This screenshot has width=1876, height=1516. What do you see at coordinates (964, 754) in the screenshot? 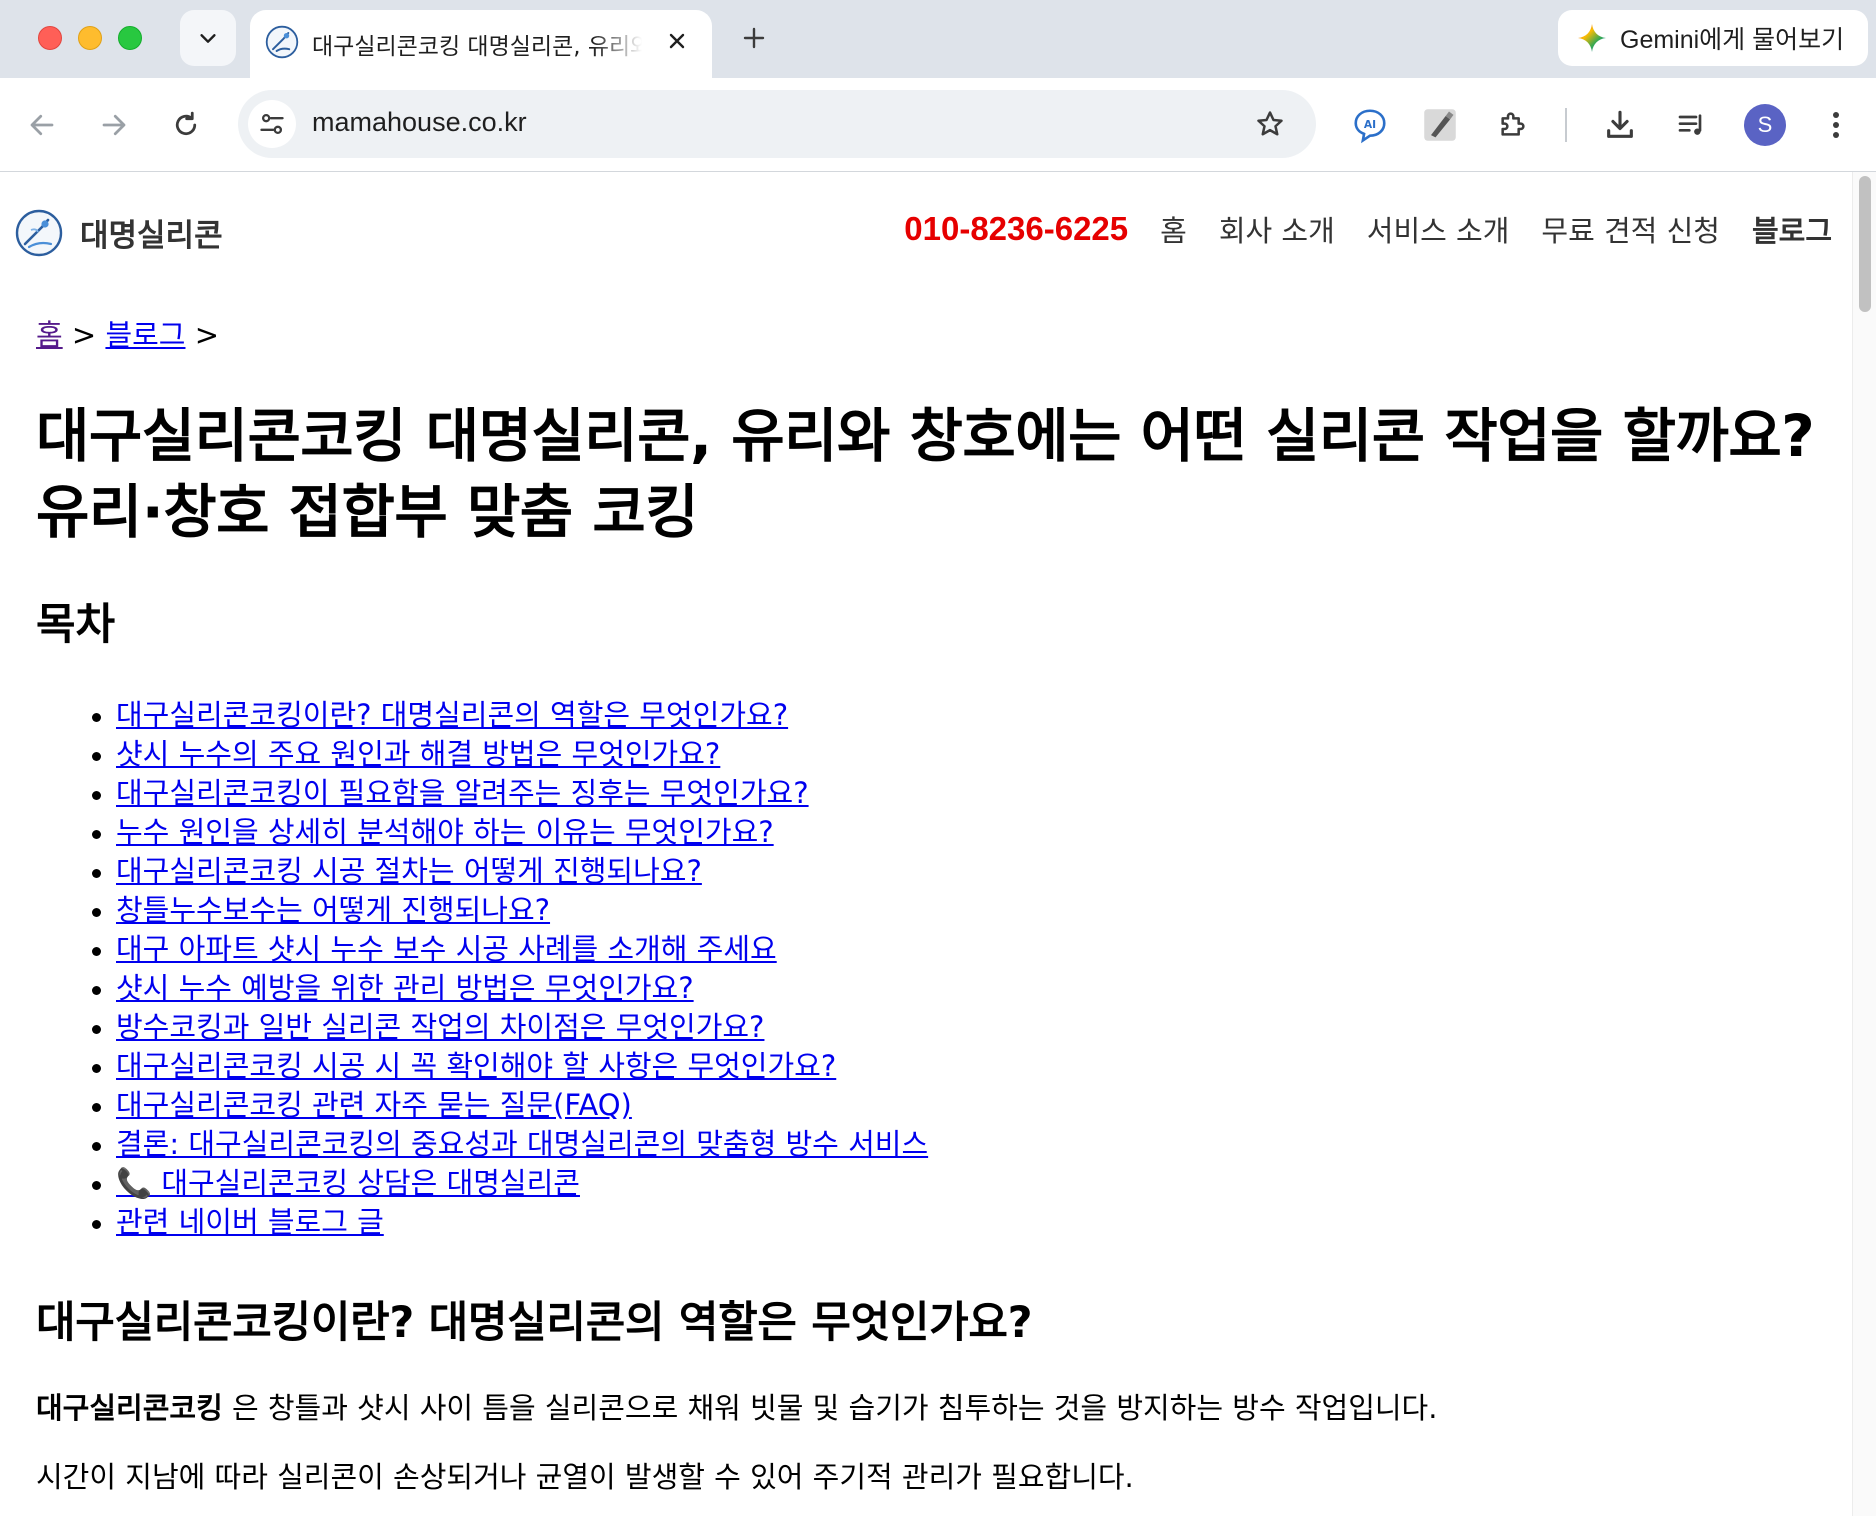
I see `toc-item: 샷시 누수의 주요 원인과 해결 방법은 무엇인가요?` at bounding box center [964, 754].